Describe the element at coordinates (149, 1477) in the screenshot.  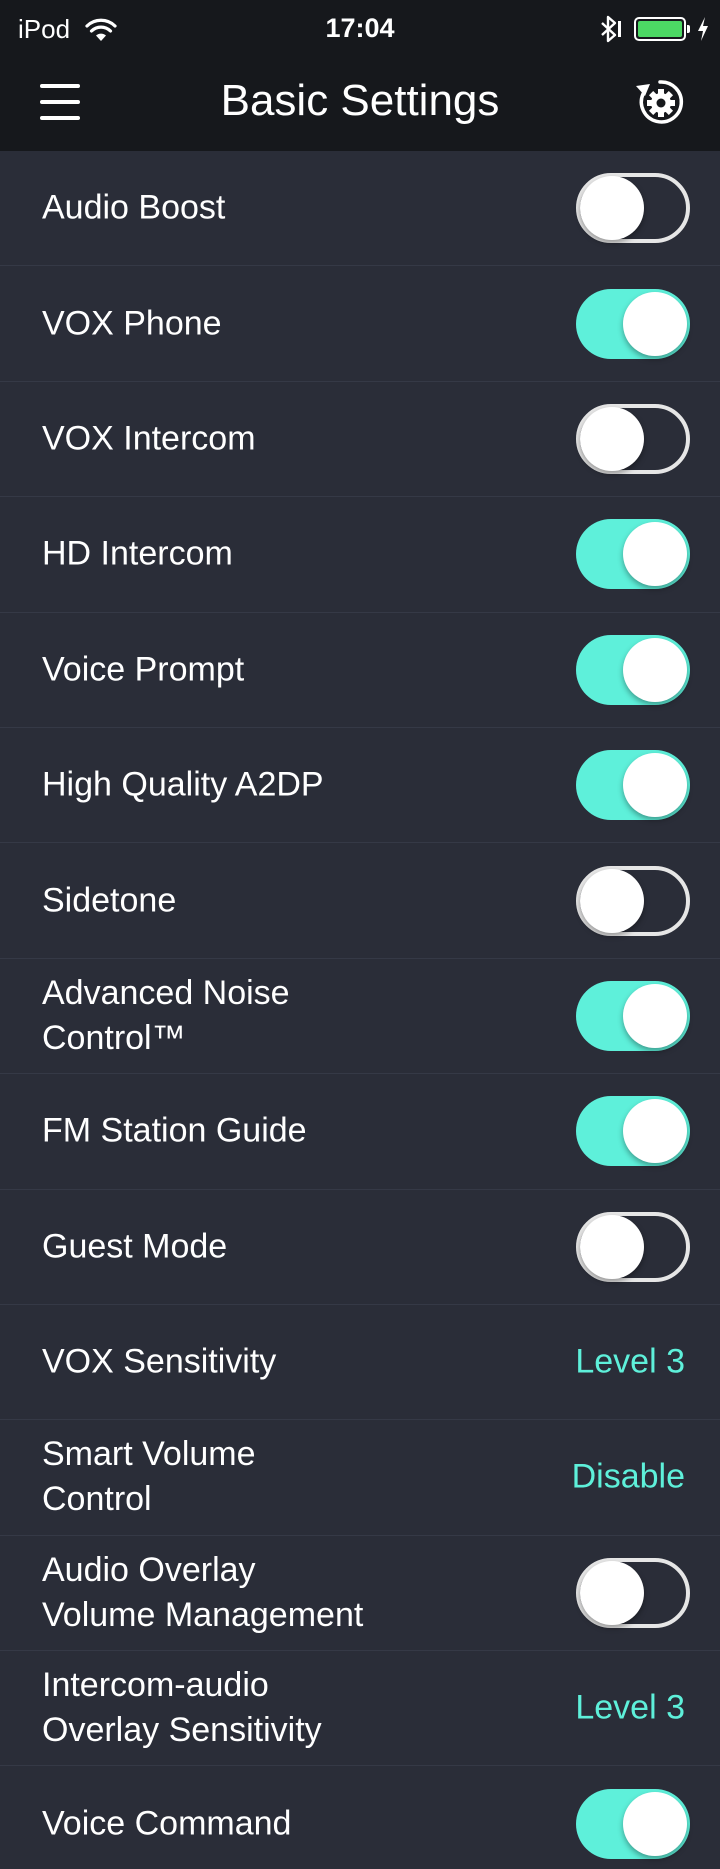
I see `setting-label: Smart Volume Control` at that location.